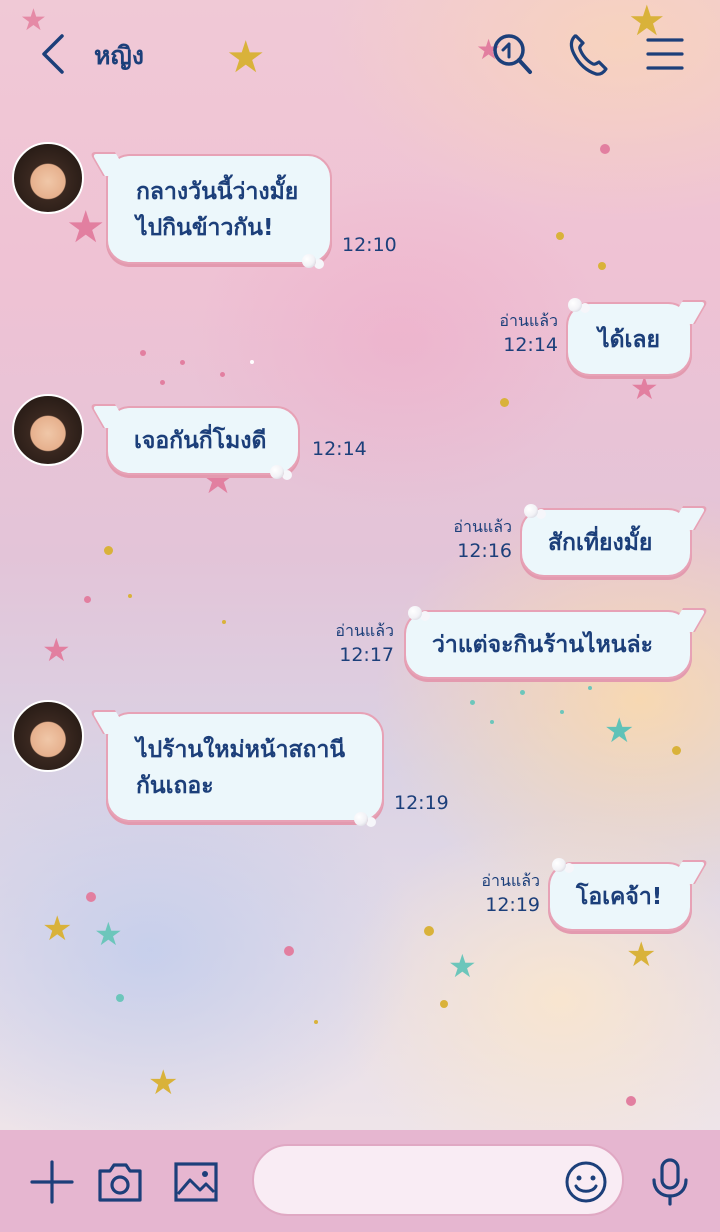  I want to click on message-line: ได้เลย, so click(629, 340).